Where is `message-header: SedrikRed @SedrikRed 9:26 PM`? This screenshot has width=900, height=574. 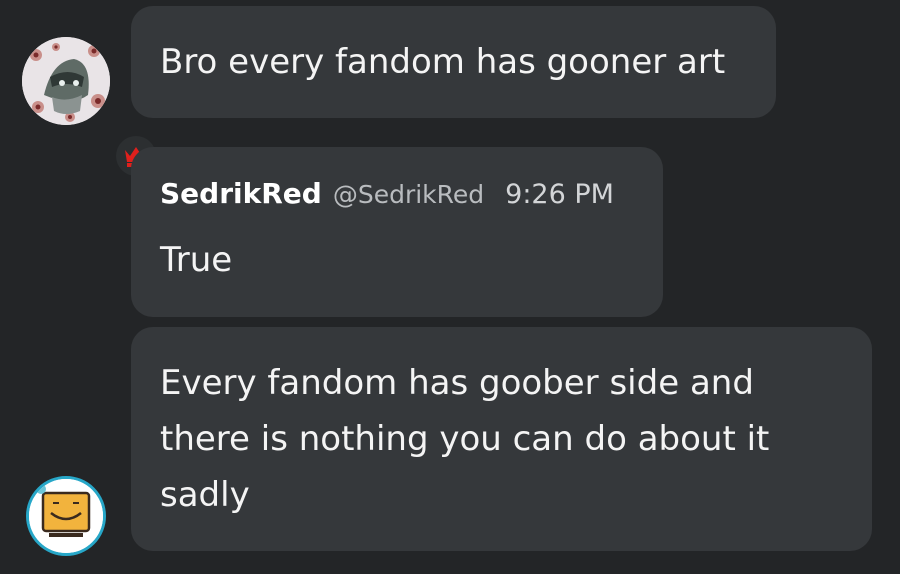
message-header: SedrikRed @SedrikRed 9:26 PM is located at coordinates (387, 193).